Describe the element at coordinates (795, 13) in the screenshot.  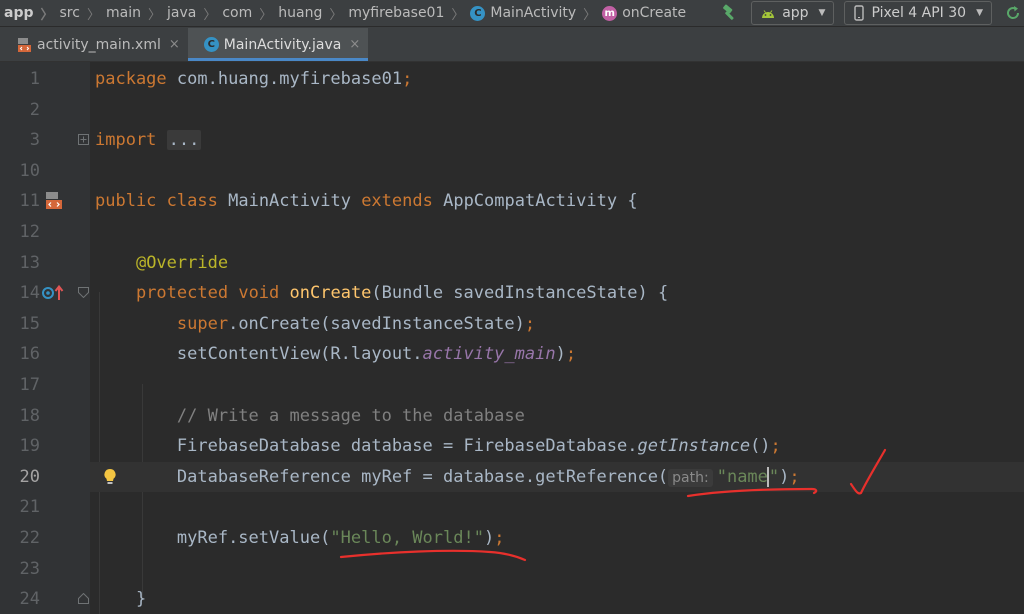
I see `run-config-label: app` at that location.